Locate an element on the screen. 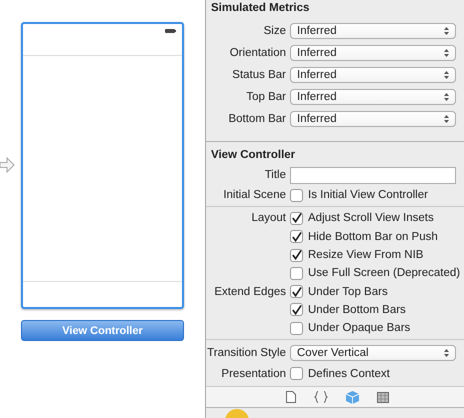 The height and width of the screenshot is (418, 464). field-label: Initial Scene is located at coordinates (254, 195).